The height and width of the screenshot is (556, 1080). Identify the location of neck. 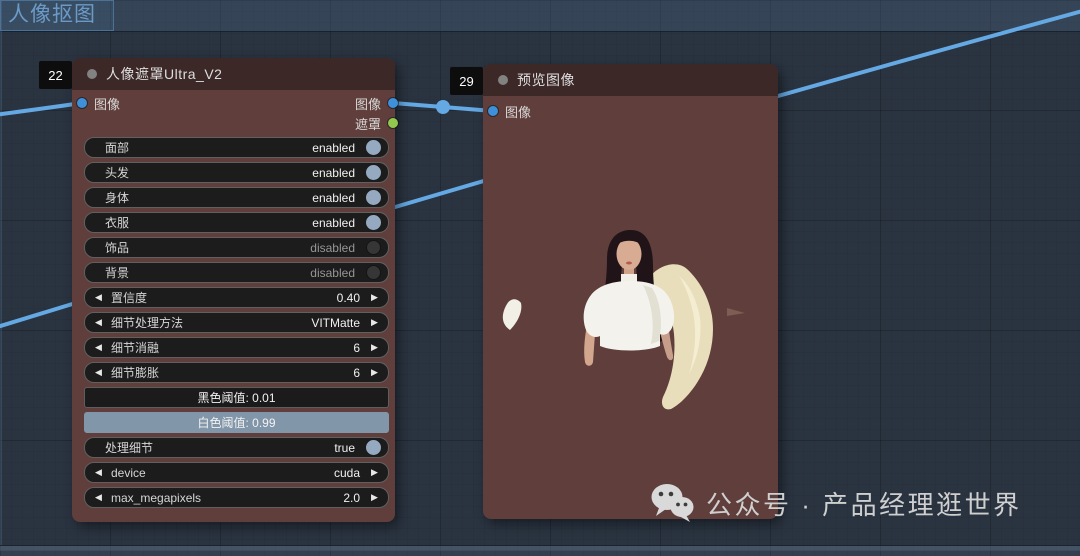
(629, 273).